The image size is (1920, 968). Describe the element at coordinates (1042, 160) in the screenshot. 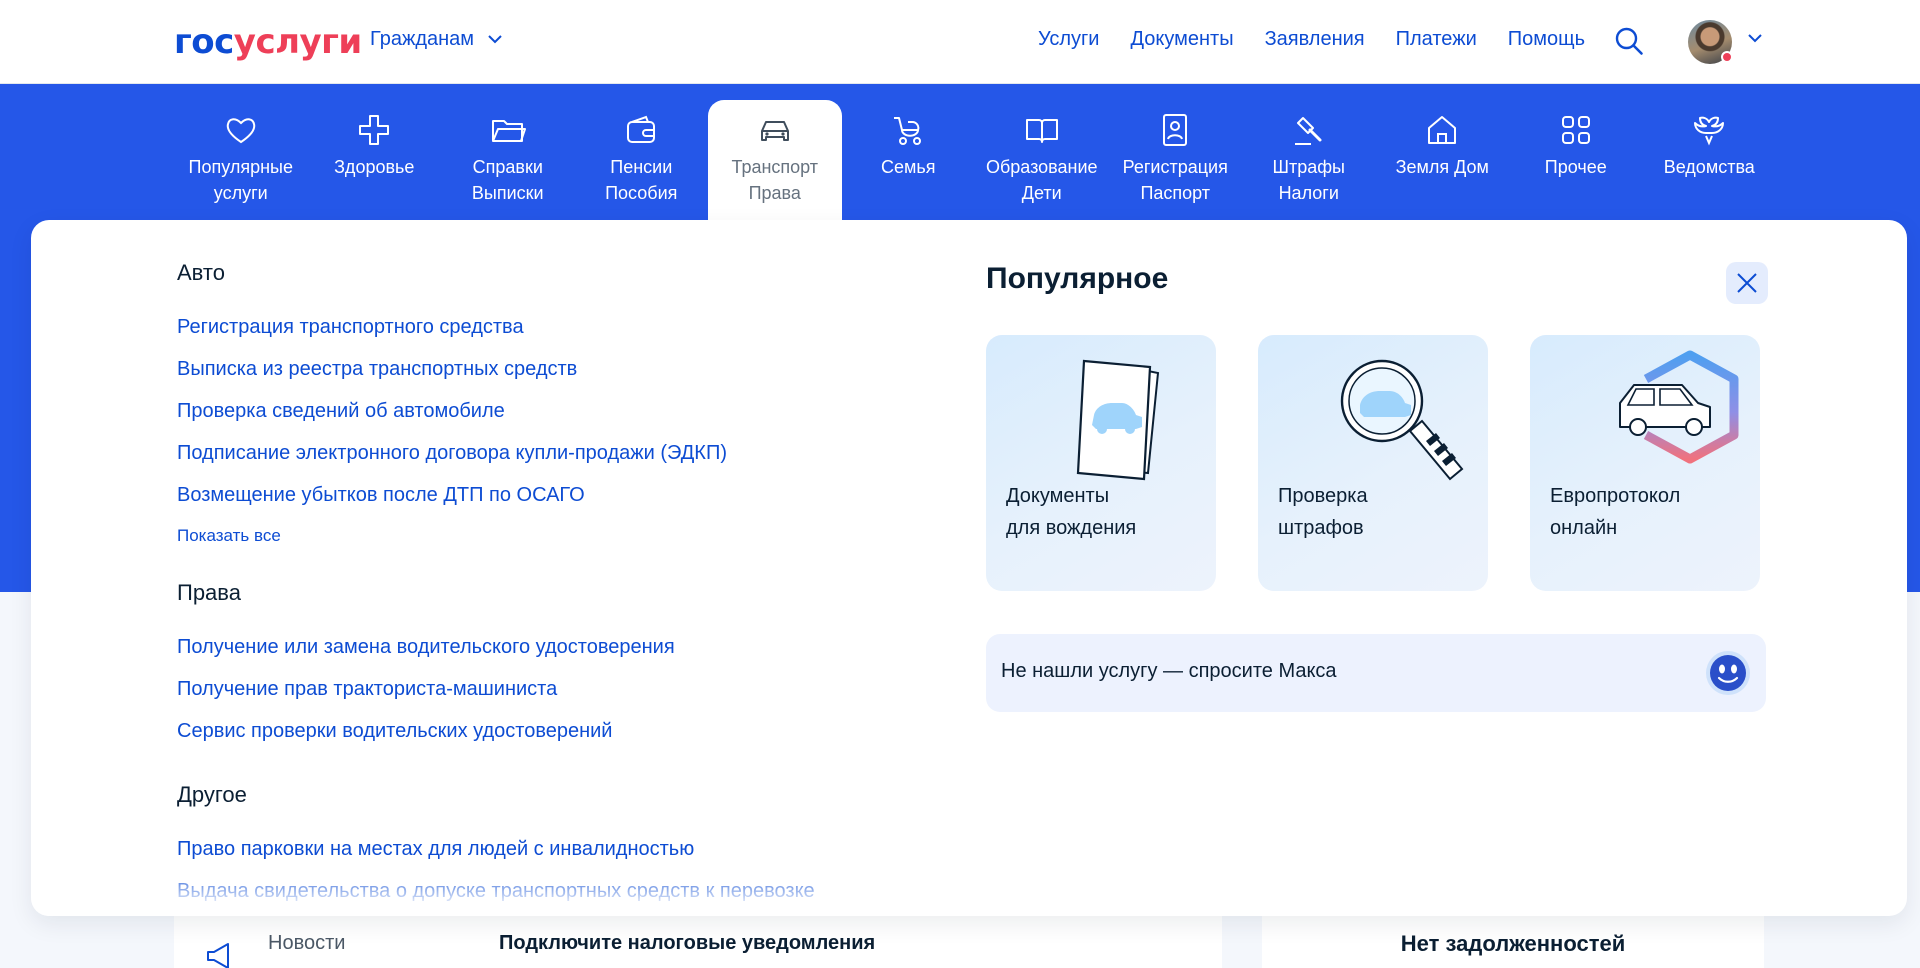

I see `tab-education: Образование Дети` at that location.